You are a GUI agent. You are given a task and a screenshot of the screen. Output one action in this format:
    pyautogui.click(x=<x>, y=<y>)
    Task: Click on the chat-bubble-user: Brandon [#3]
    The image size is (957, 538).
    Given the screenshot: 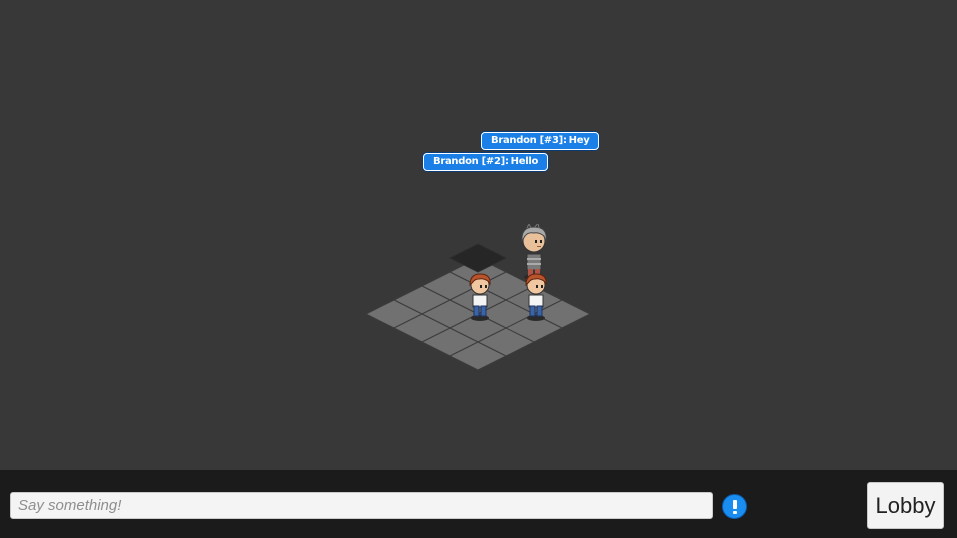 What is the action you would take?
    pyautogui.click(x=527, y=140)
    